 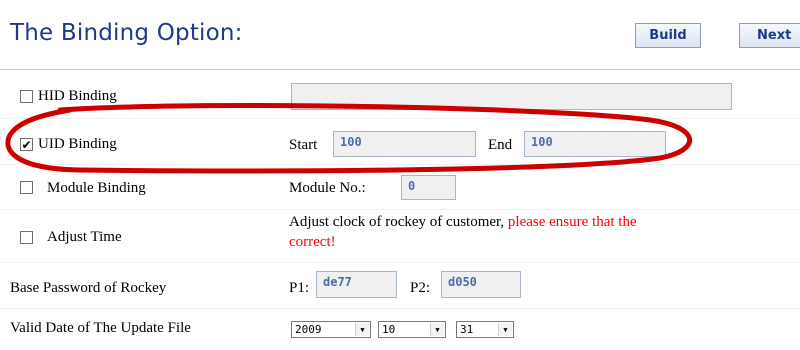 I want to click on valid-date-label: Valid Date of The Update File, so click(x=100, y=328).